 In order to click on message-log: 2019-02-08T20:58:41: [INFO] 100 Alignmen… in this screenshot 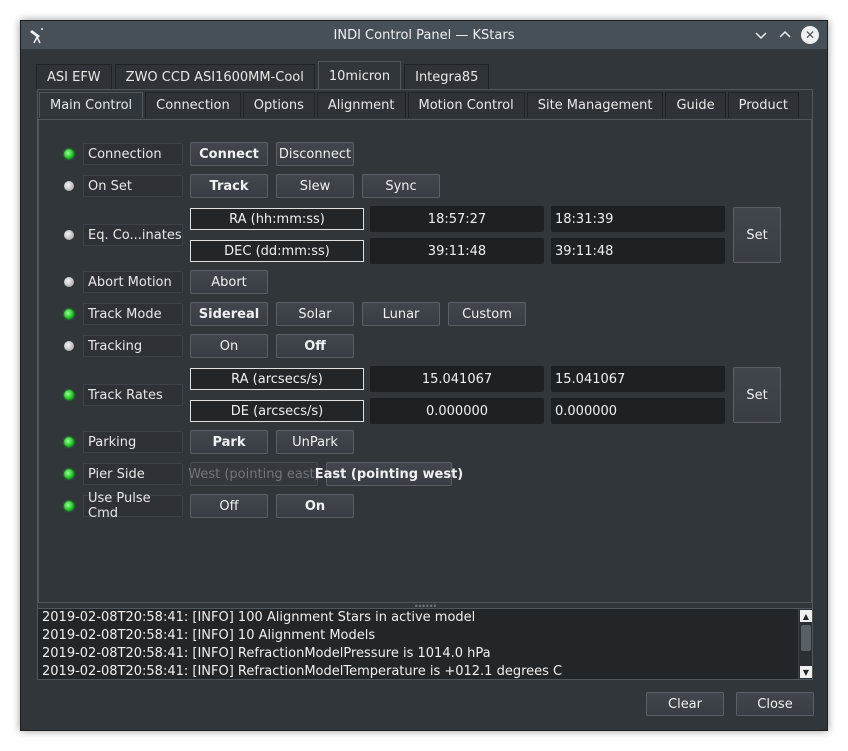, I will do `click(425, 644)`.